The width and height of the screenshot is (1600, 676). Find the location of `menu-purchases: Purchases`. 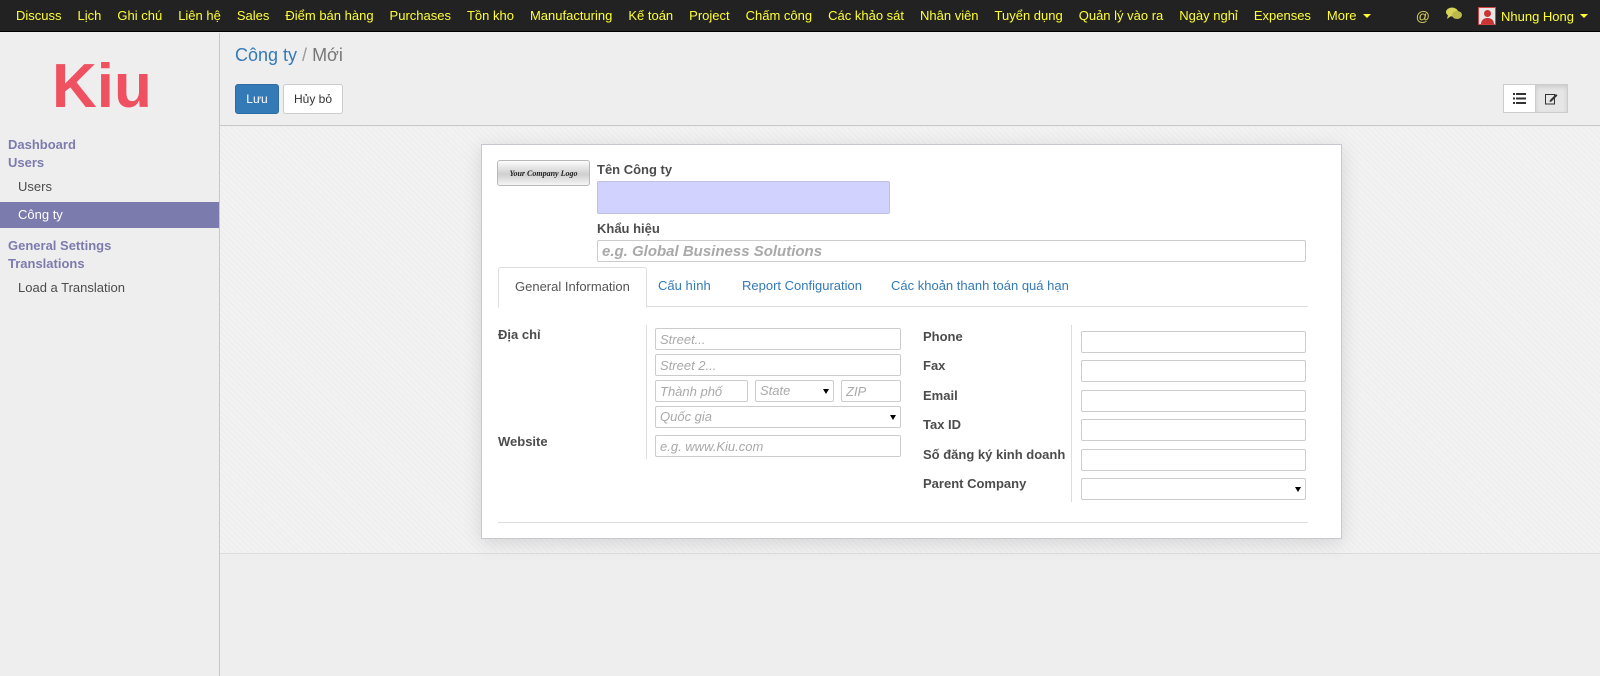

menu-purchases: Purchases is located at coordinates (420, 16).